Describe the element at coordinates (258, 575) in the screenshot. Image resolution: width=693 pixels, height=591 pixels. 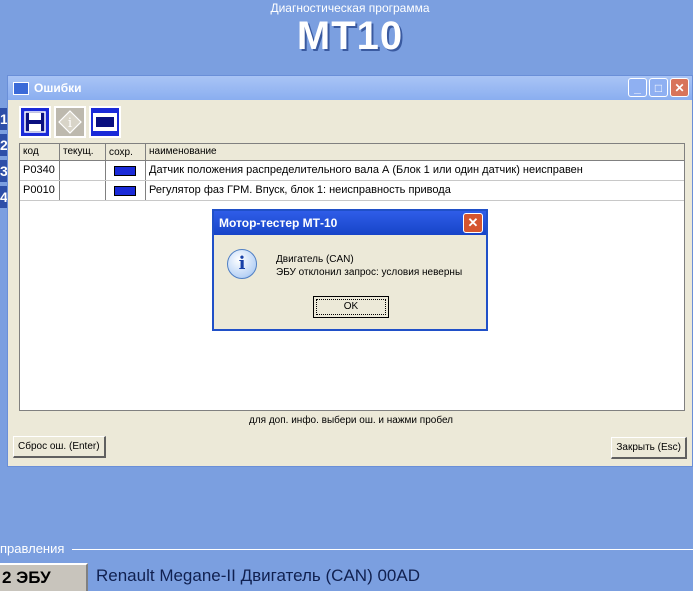
I see `vehicle-label: Renault Megane-II Двигатель (CAN) 00AD` at that location.